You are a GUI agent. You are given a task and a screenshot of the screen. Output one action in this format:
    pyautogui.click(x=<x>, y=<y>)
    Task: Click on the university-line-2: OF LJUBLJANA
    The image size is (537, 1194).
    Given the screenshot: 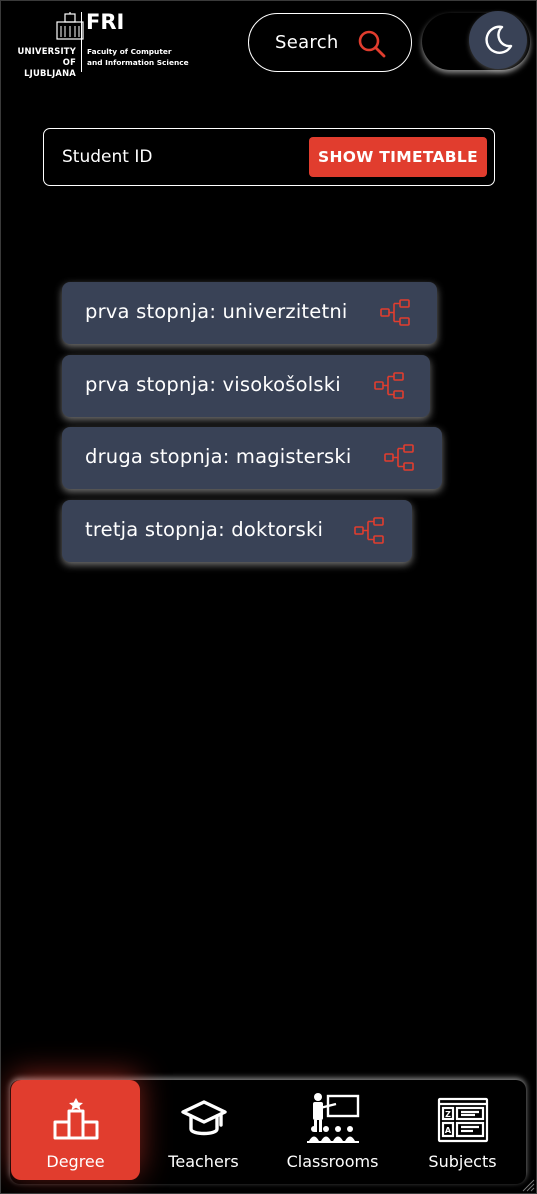 What is the action you would take?
    pyautogui.click(x=50, y=67)
    